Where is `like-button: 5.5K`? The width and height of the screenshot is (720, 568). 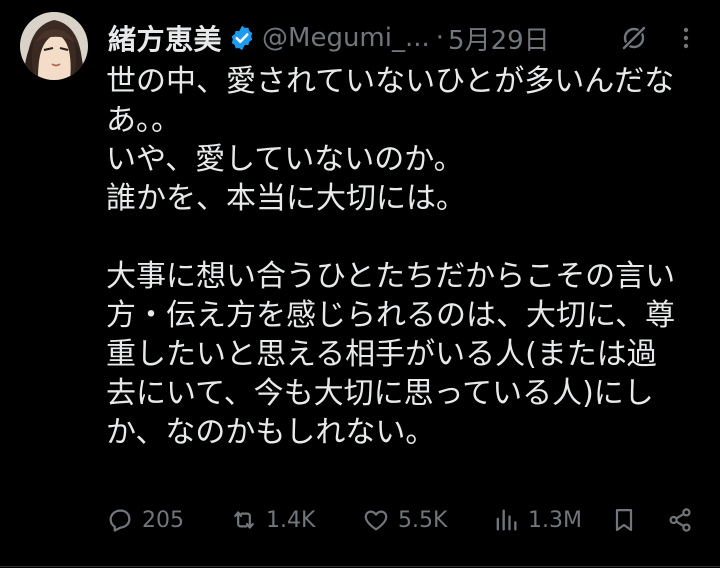
like-button: 5.5K is located at coordinates (404, 520).